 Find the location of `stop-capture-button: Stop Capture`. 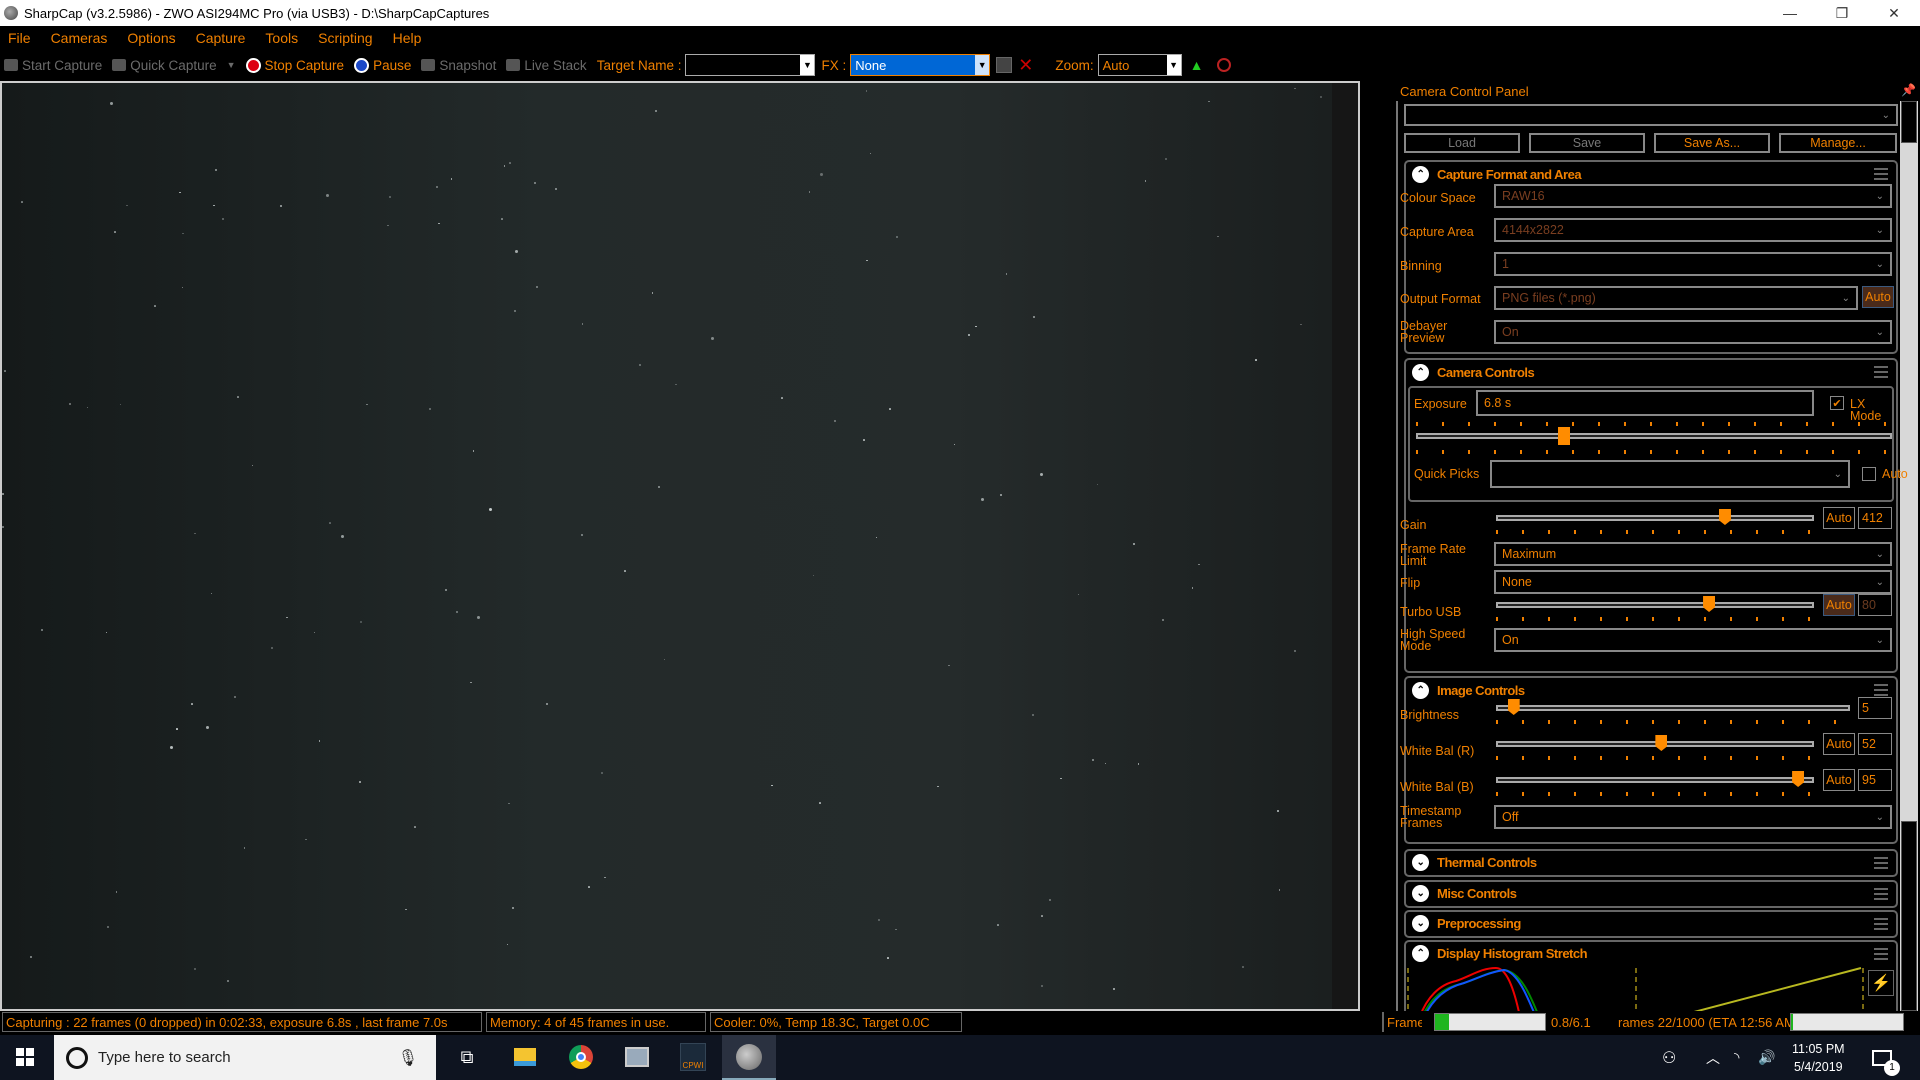

stop-capture-button: Stop Capture is located at coordinates (294, 65).